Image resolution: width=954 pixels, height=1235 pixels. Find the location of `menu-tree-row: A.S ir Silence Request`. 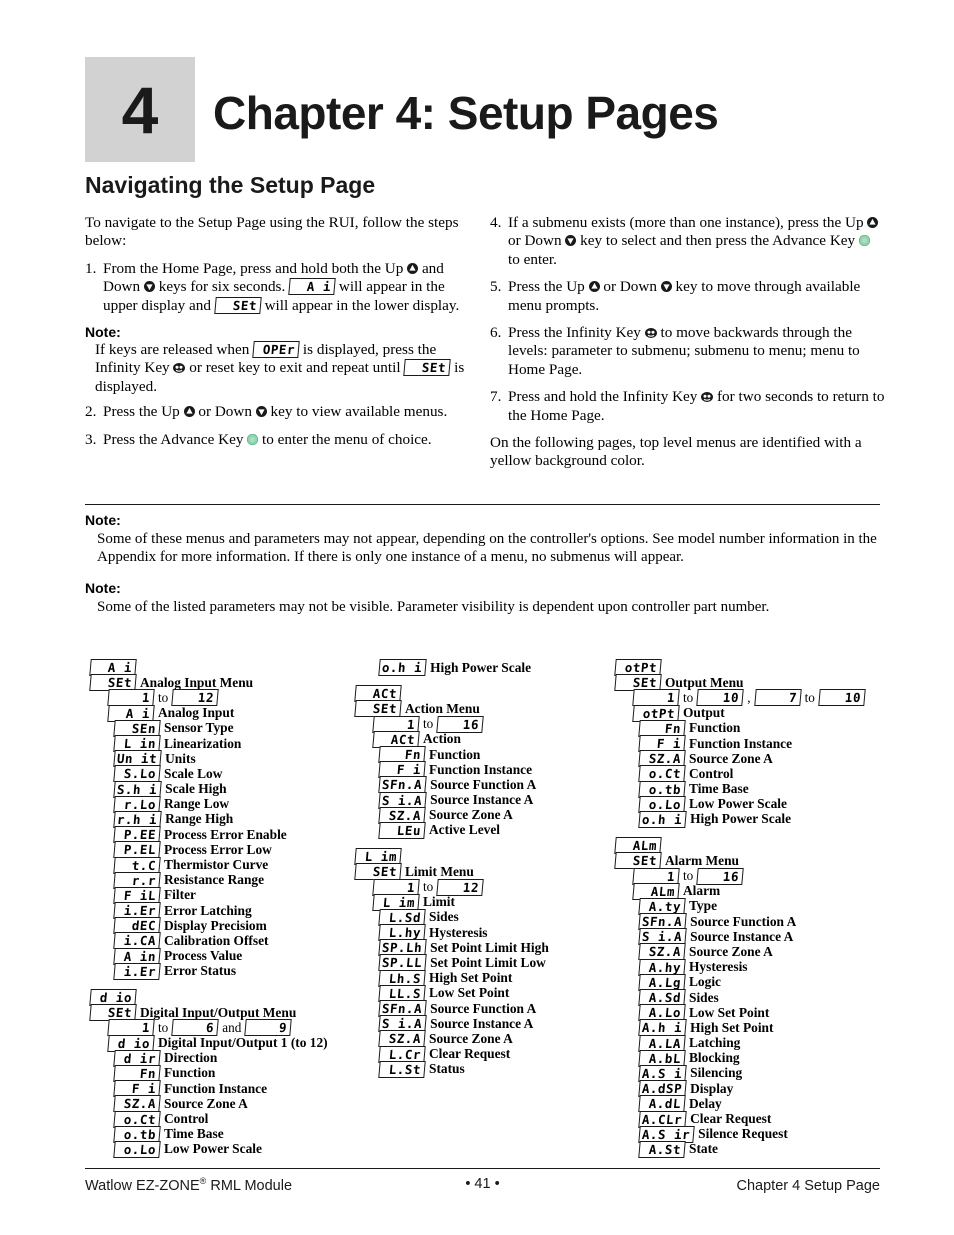

menu-tree-row: A.S ir Silence Request is located at coordinates (776, 1134).